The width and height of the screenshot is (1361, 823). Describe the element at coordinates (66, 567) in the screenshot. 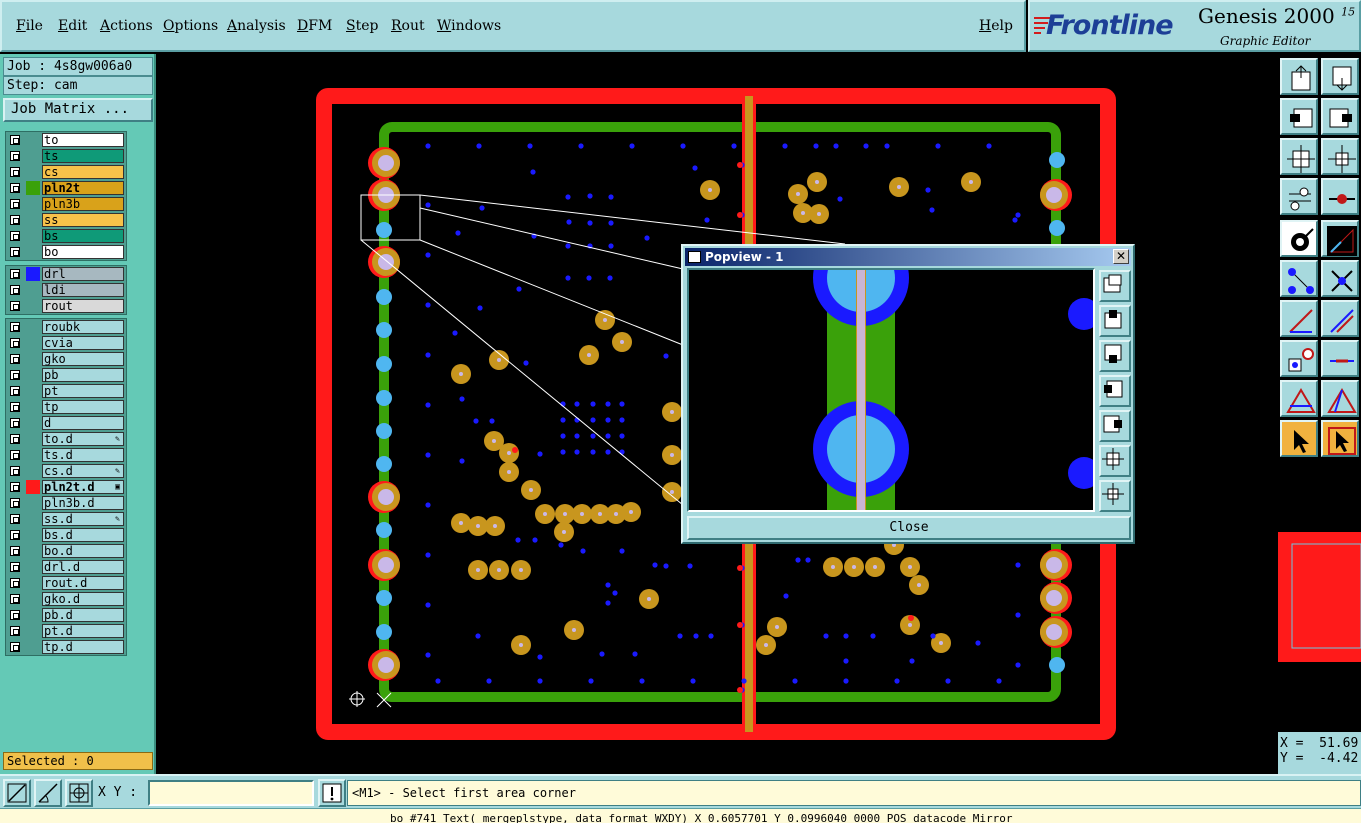

I see `layer-row-drl-d: drl.d` at that location.